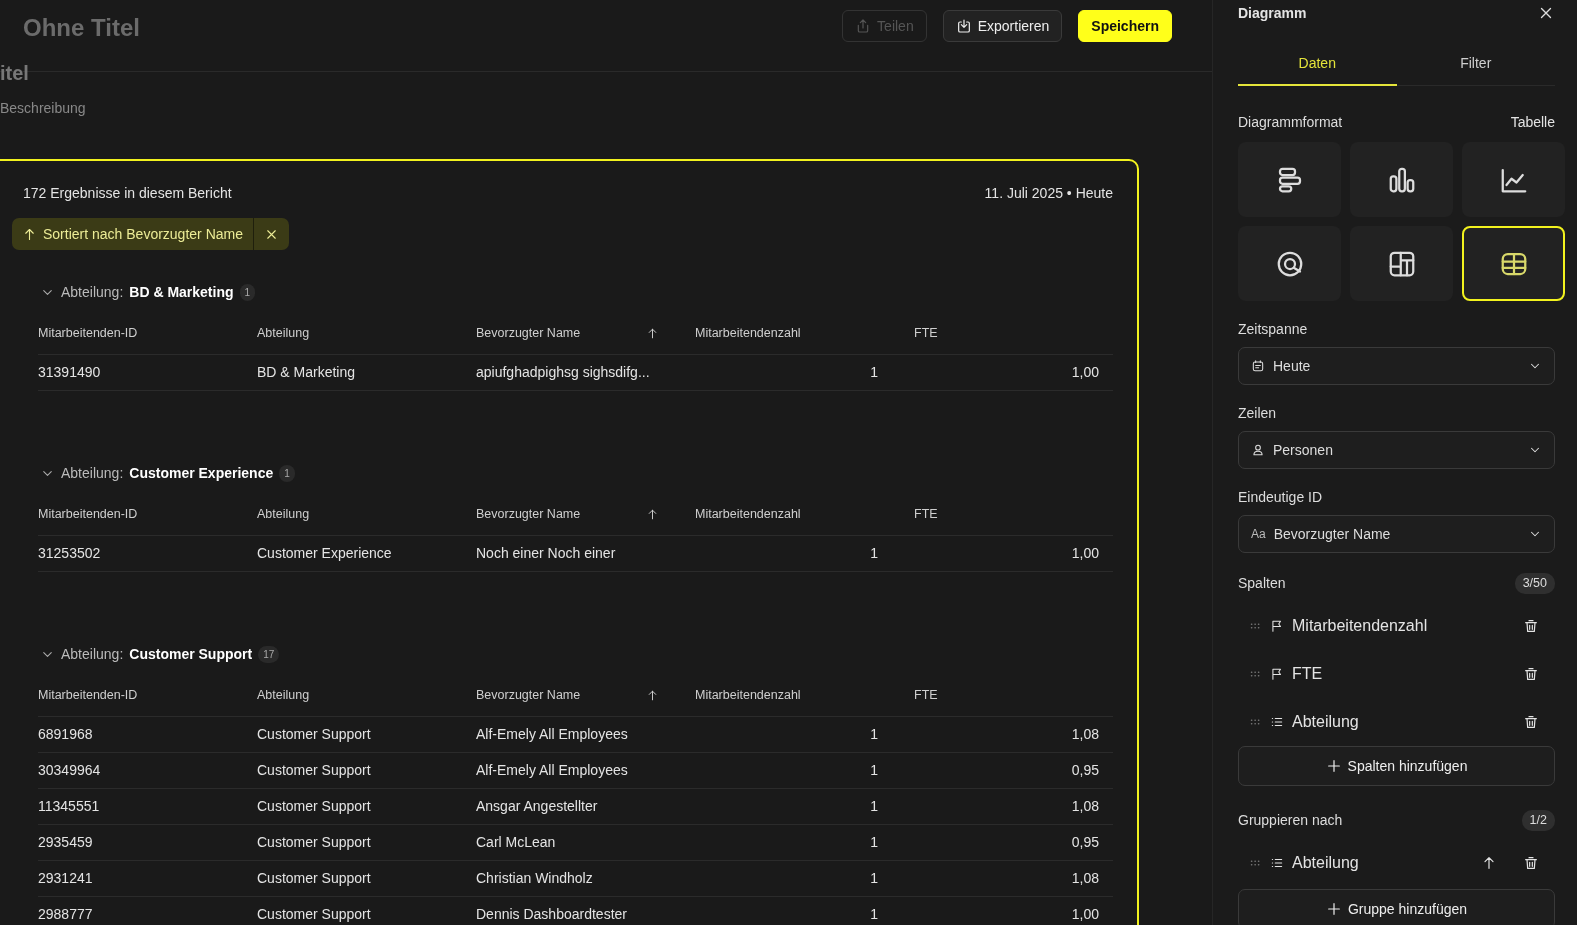 This screenshot has height=925, width=1577. What do you see at coordinates (1308, 674) in the screenshot?
I see `field-name: FTE` at bounding box center [1308, 674].